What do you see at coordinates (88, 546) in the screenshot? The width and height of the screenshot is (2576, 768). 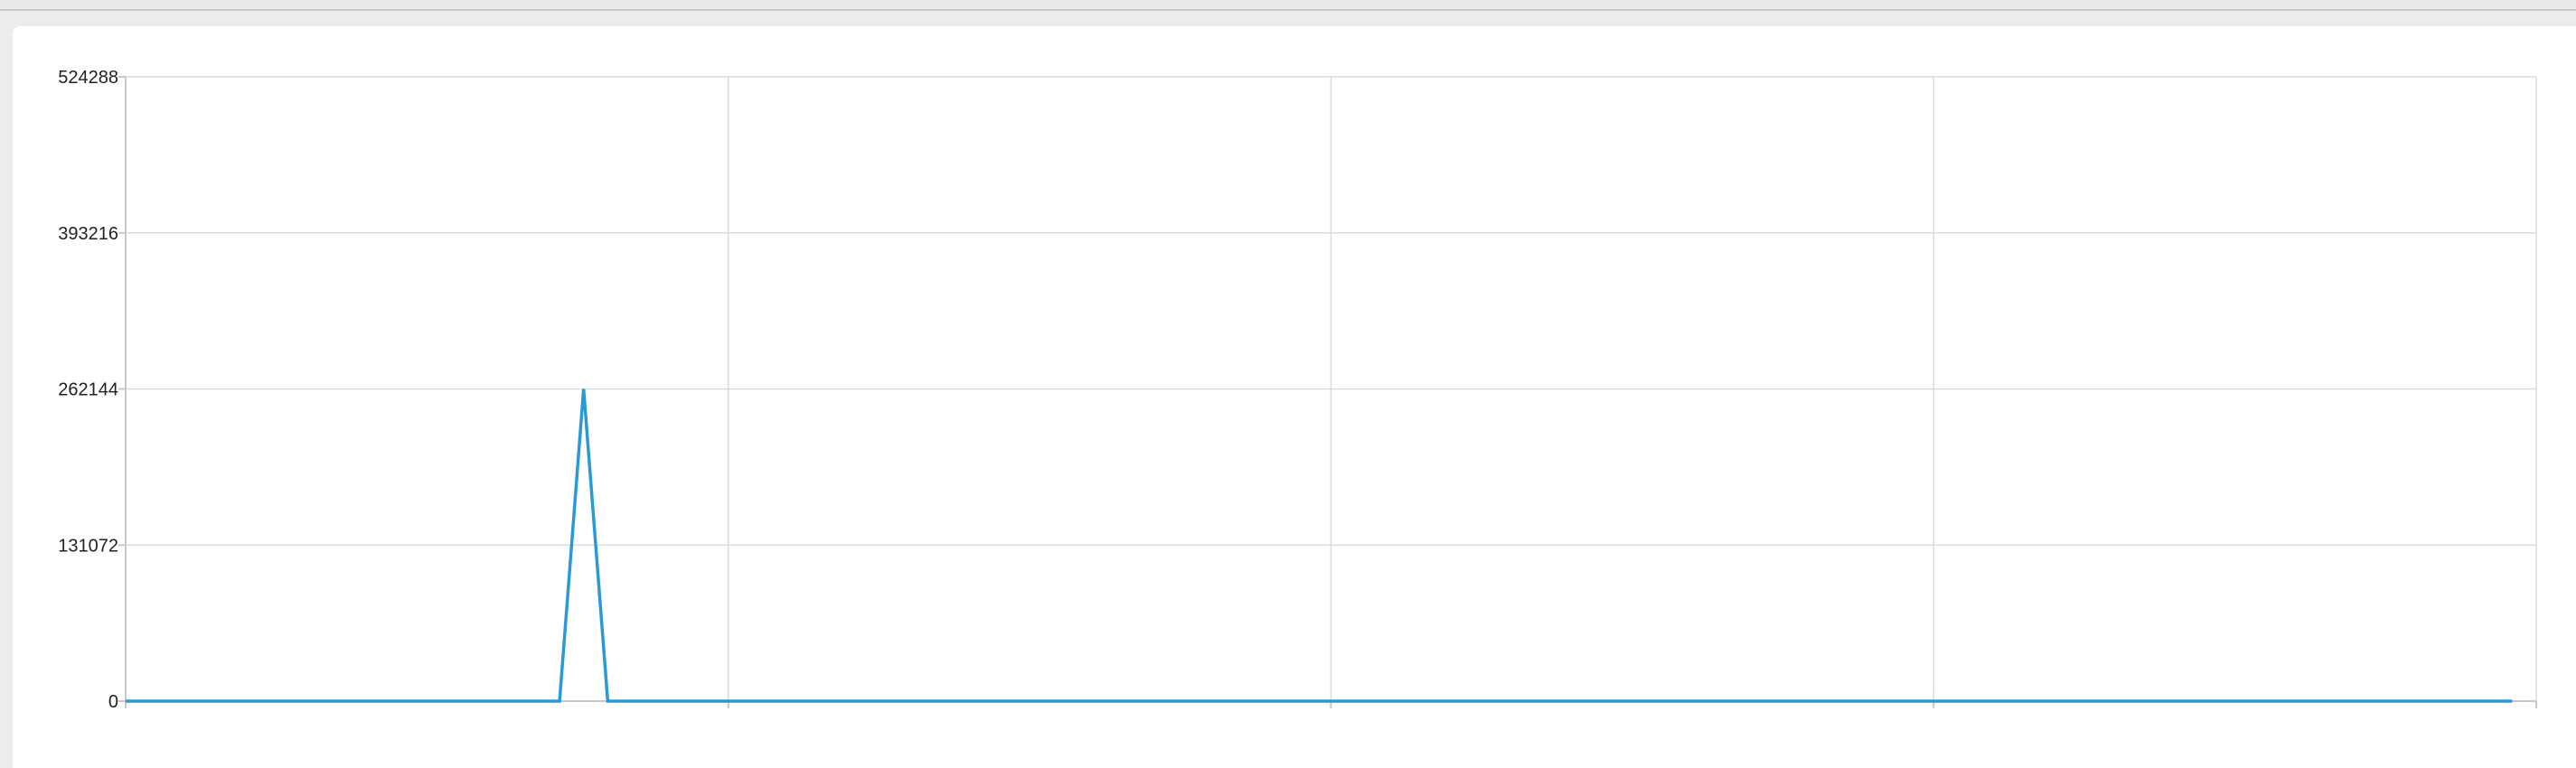 I see `y-tick-label: 131072` at bounding box center [88, 546].